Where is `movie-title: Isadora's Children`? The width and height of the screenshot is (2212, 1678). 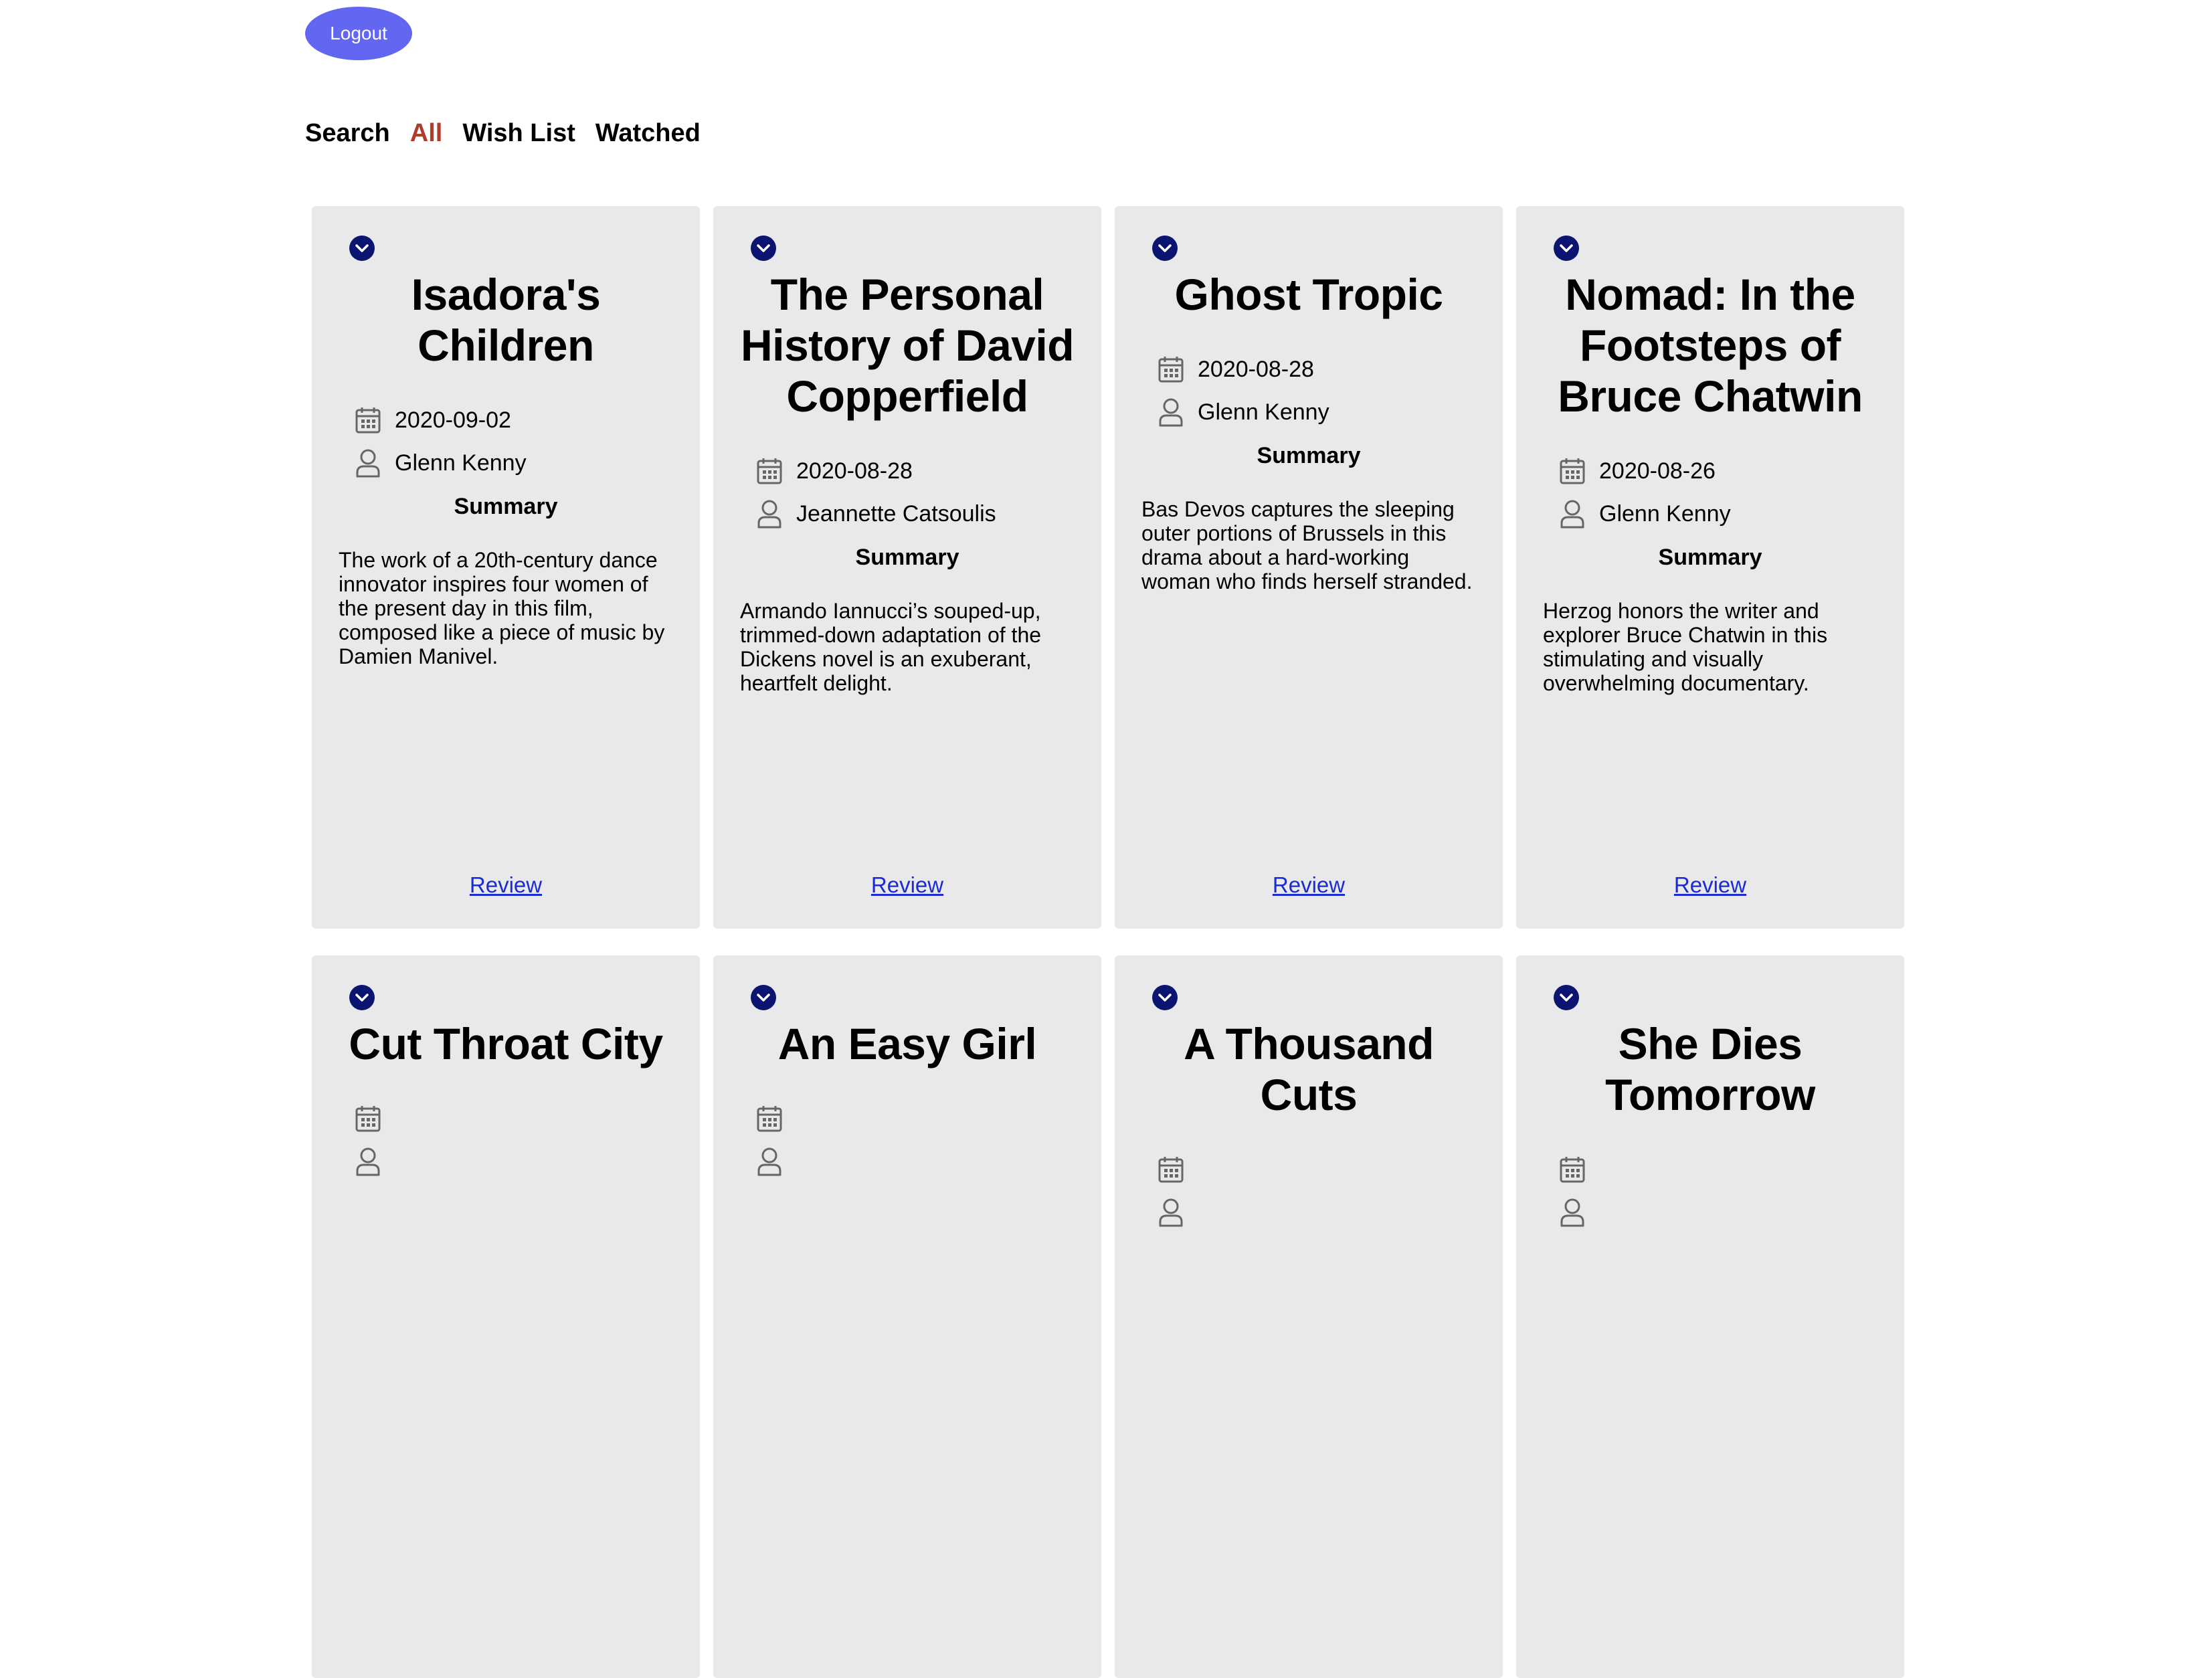 movie-title: Isadora's Children is located at coordinates (506, 320).